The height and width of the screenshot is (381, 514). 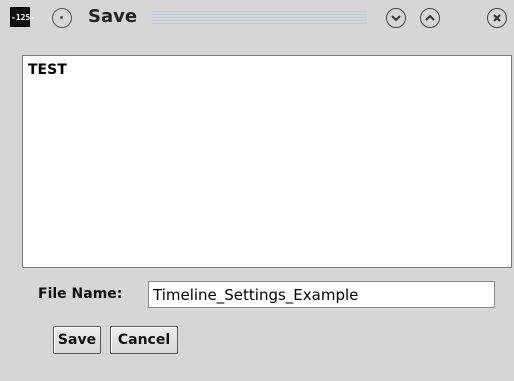 I want to click on window-menu-icon, so click(x=62, y=18).